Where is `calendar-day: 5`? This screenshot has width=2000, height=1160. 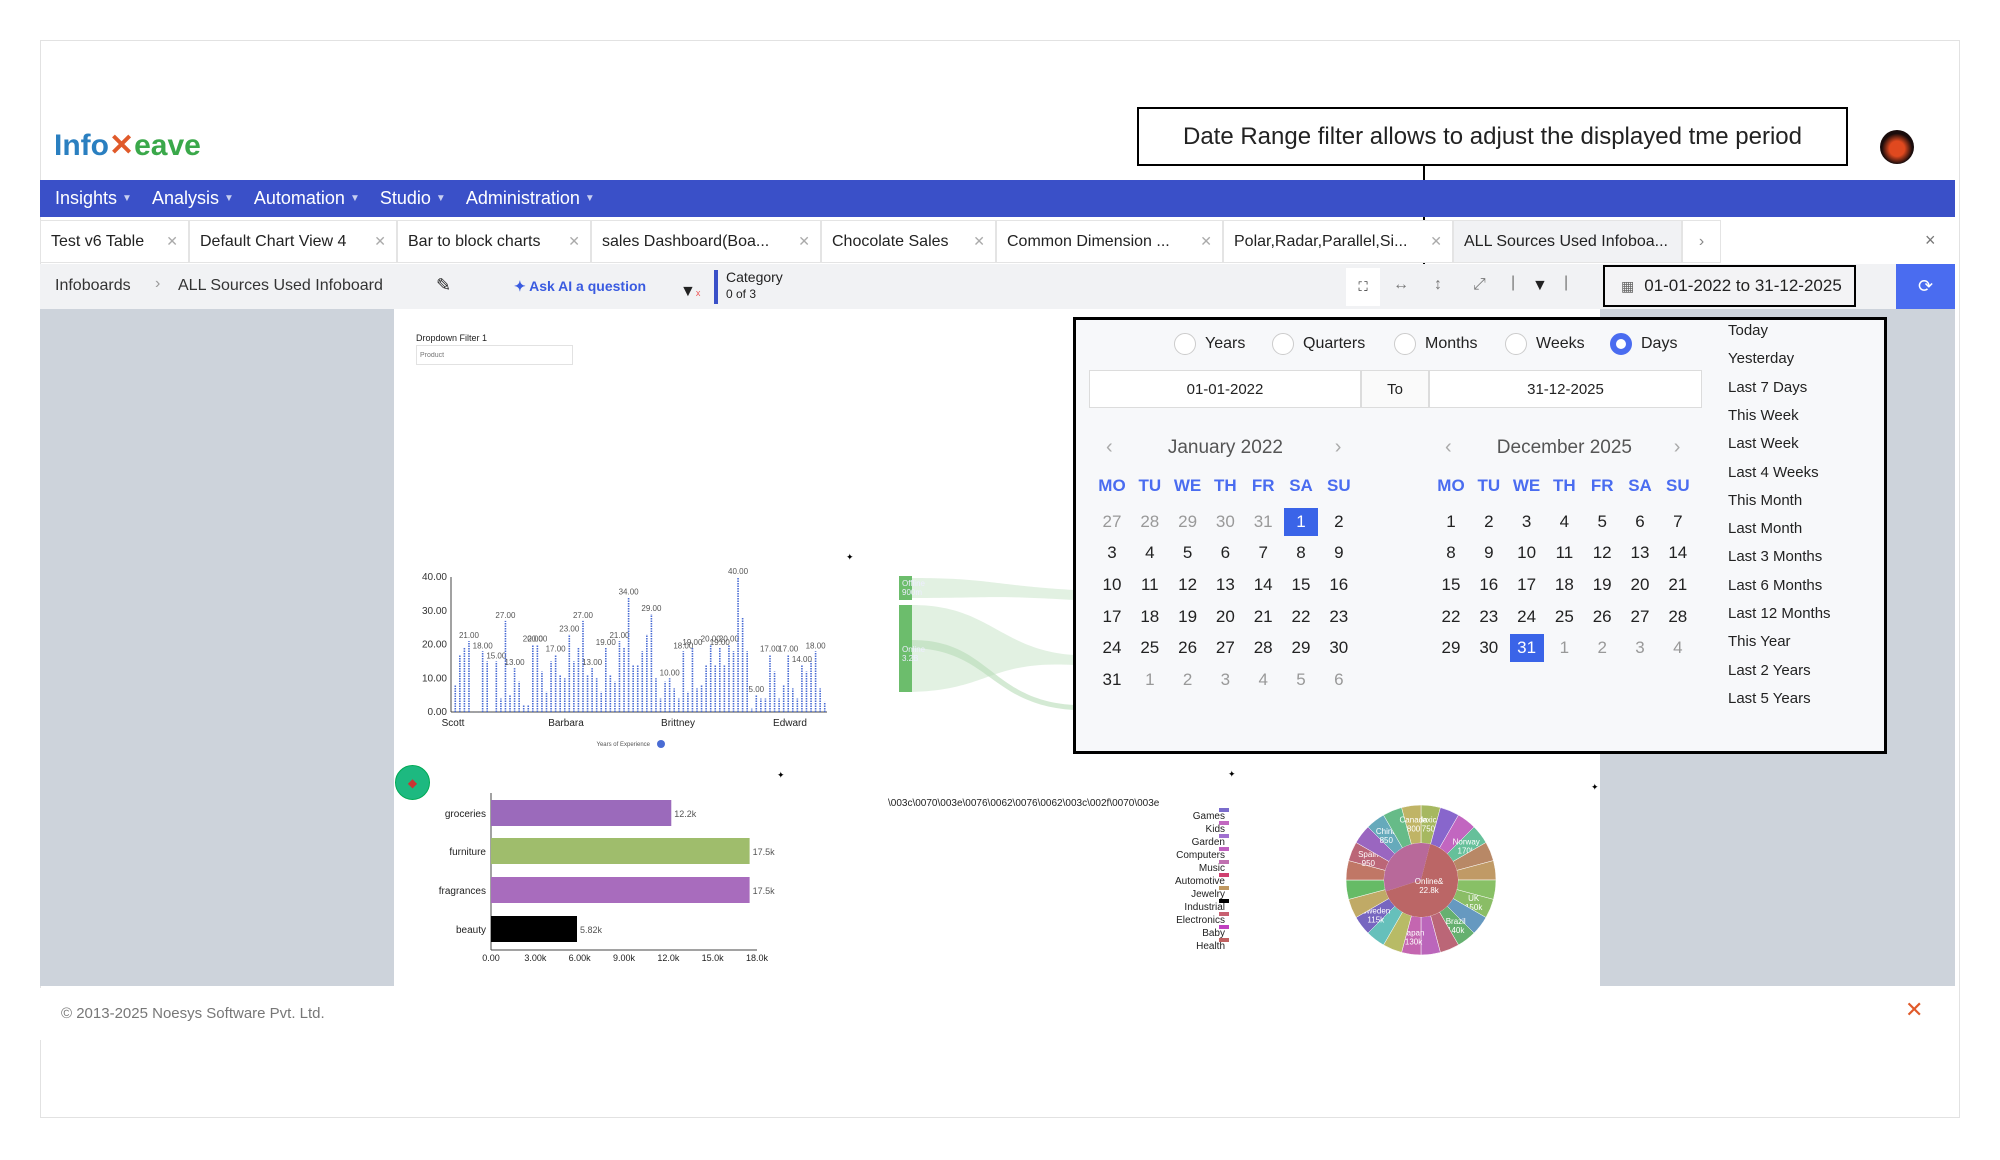 calendar-day: 5 is located at coordinates (1188, 553).